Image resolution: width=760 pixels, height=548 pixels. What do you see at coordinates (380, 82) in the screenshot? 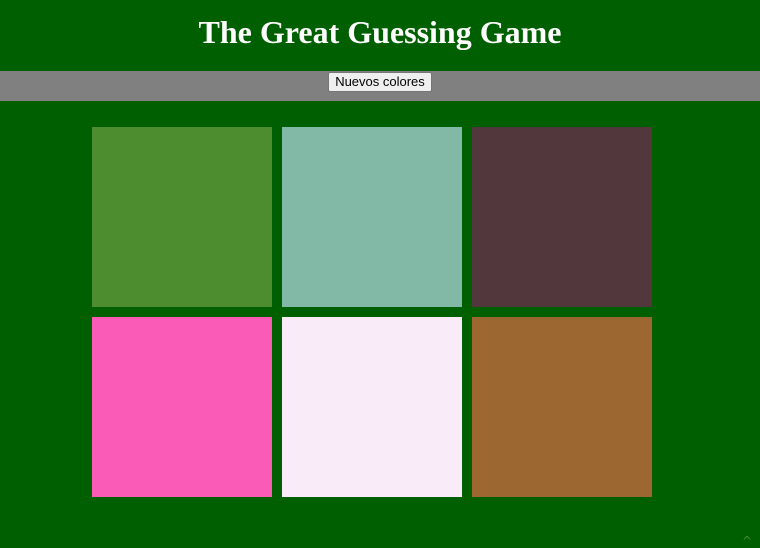
I see `new-colors-button: Nuevos colores` at bounding box center [380, 82].